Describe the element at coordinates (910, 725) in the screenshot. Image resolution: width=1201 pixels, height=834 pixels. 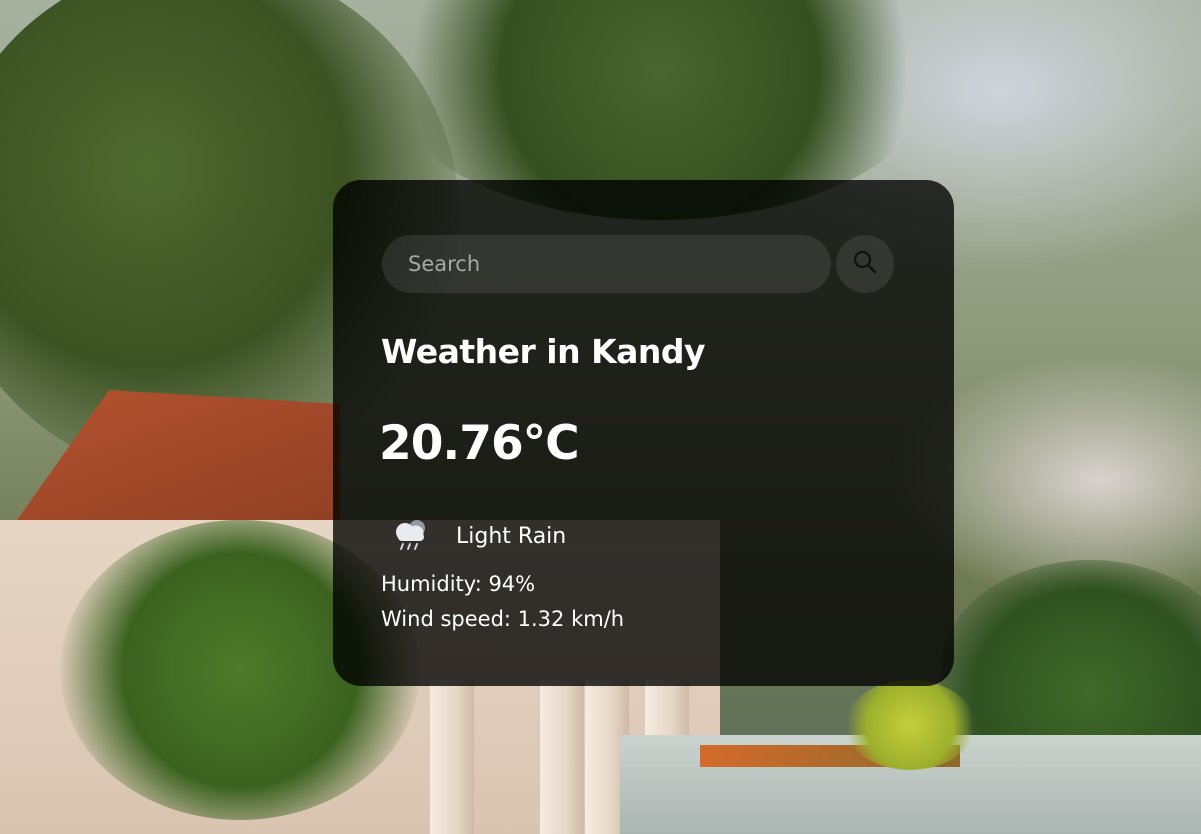
I see `yellow-tree` at that location.